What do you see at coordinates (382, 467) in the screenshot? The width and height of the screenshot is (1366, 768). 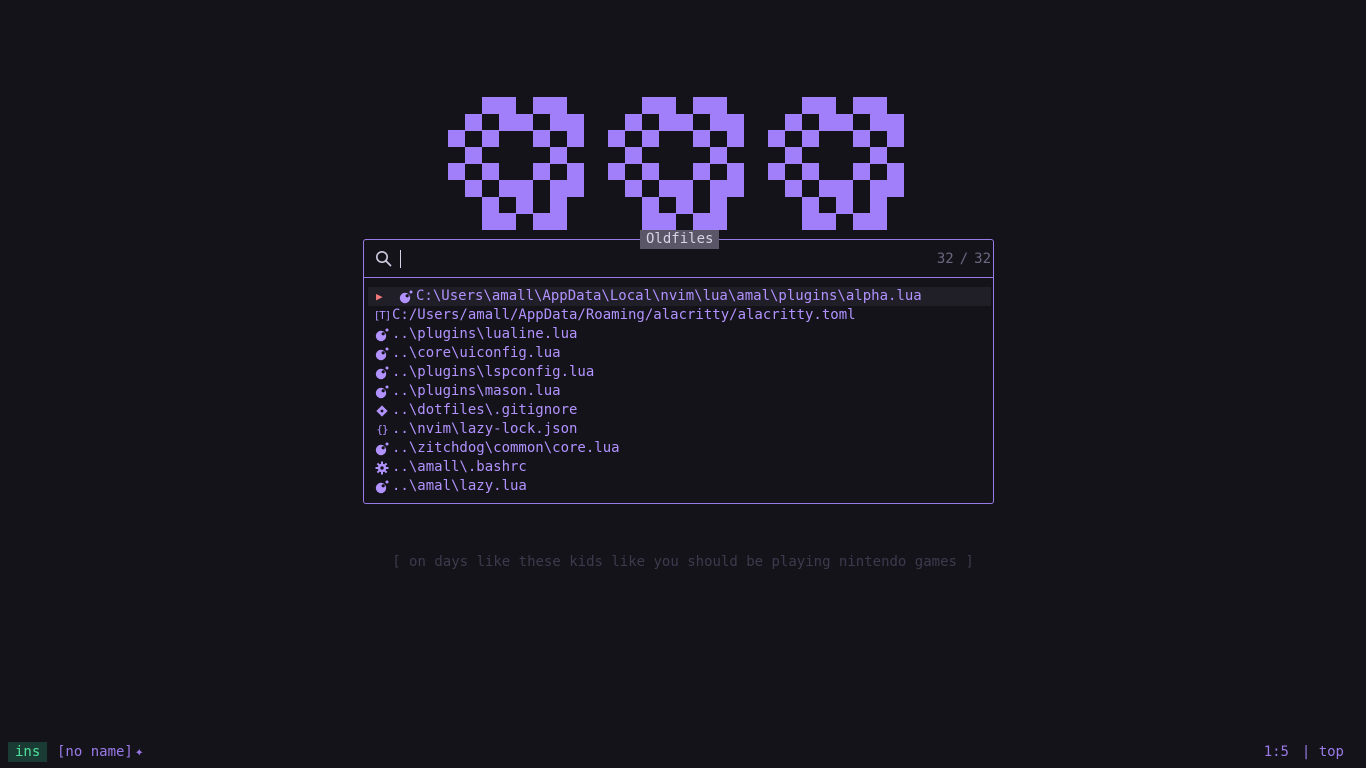 I see `gear-icon` at bounding box center [382, 467].